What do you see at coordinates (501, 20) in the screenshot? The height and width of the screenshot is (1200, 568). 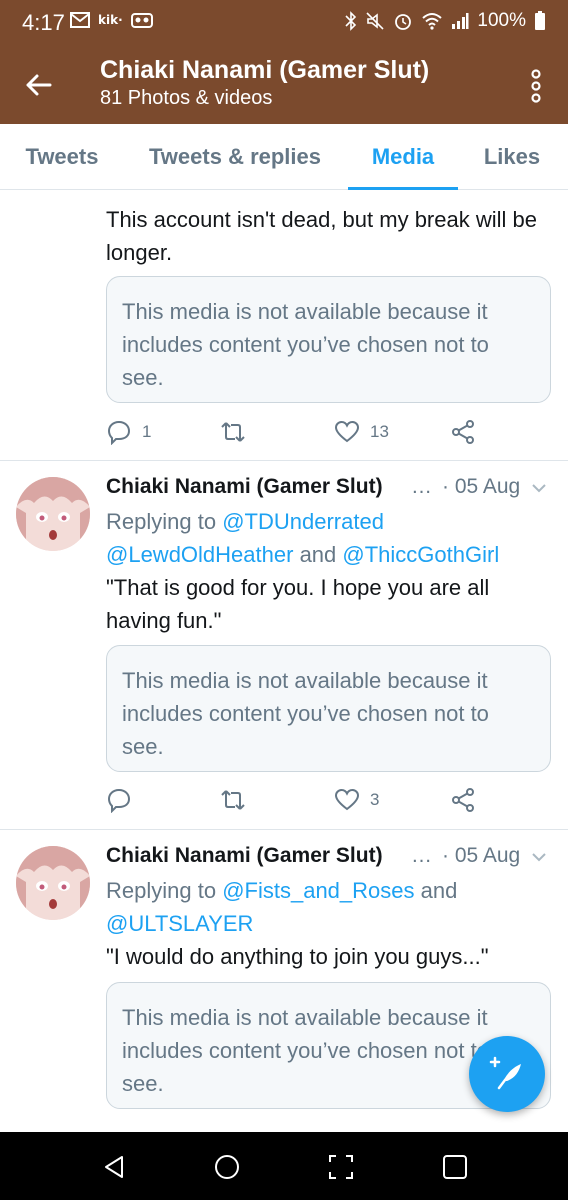 I see `battery-percent: 100%` at bounding box center [501, 20].